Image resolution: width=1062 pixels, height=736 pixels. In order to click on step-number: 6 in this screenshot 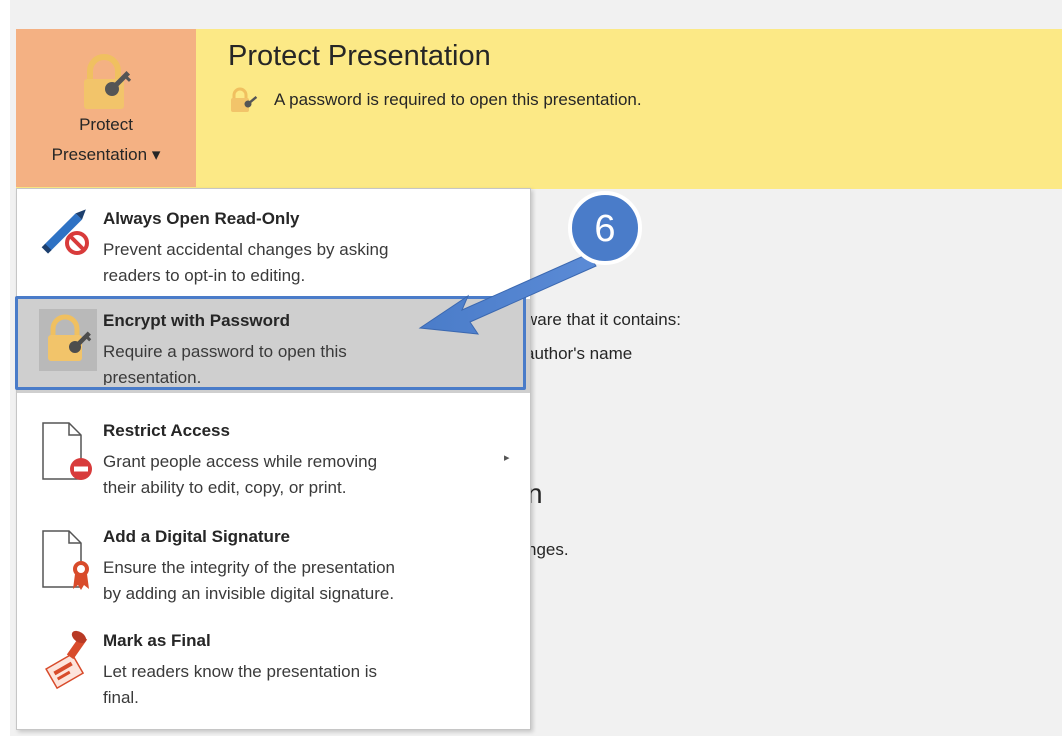, I will do `click(604, 229)`.